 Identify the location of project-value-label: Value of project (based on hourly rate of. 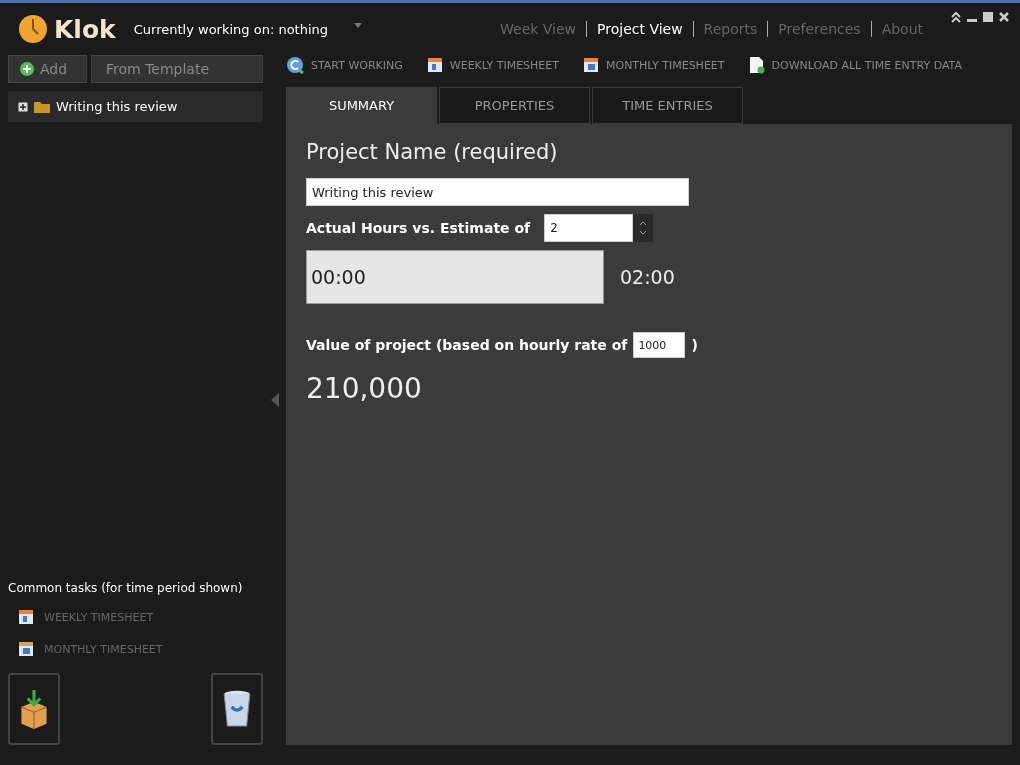
(467, 345).